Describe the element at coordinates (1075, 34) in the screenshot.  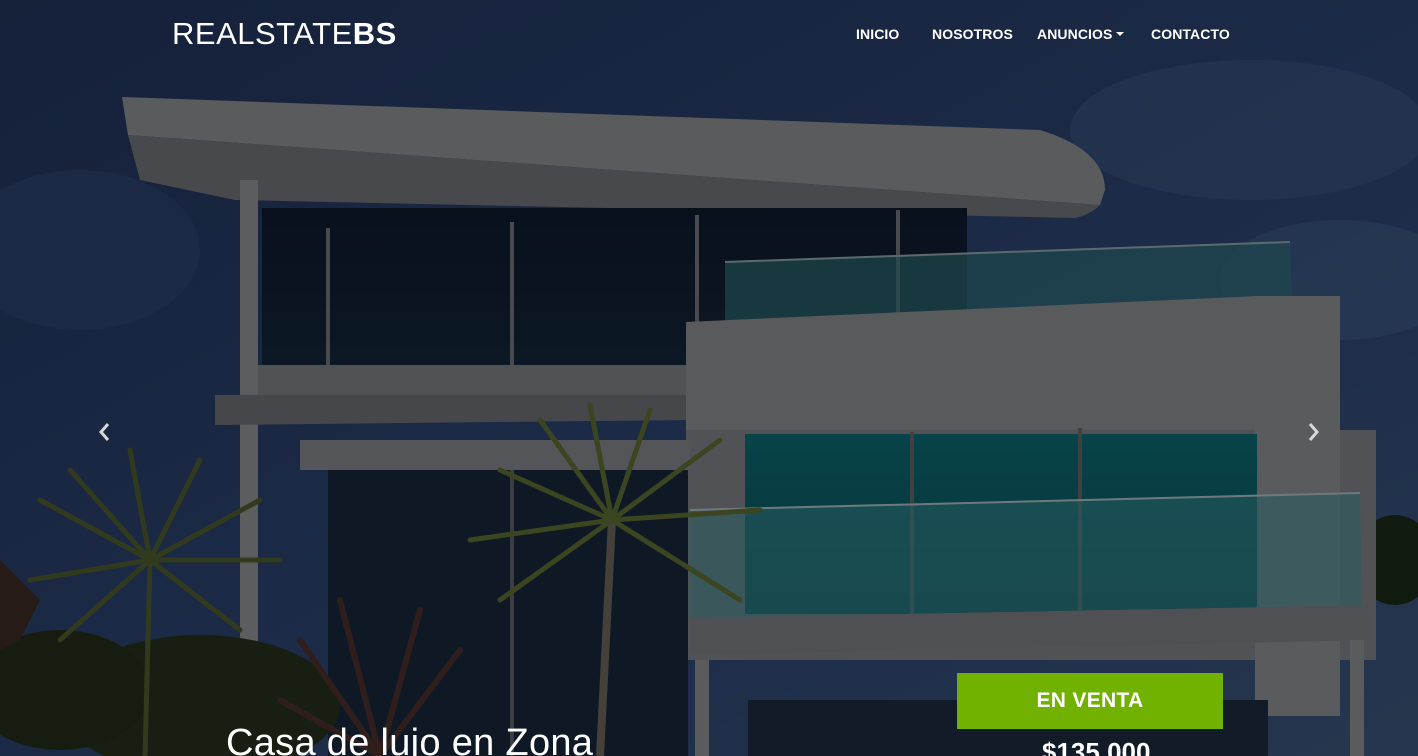
I see `nav-anuncios-label: ANUNCIOS` at that location.